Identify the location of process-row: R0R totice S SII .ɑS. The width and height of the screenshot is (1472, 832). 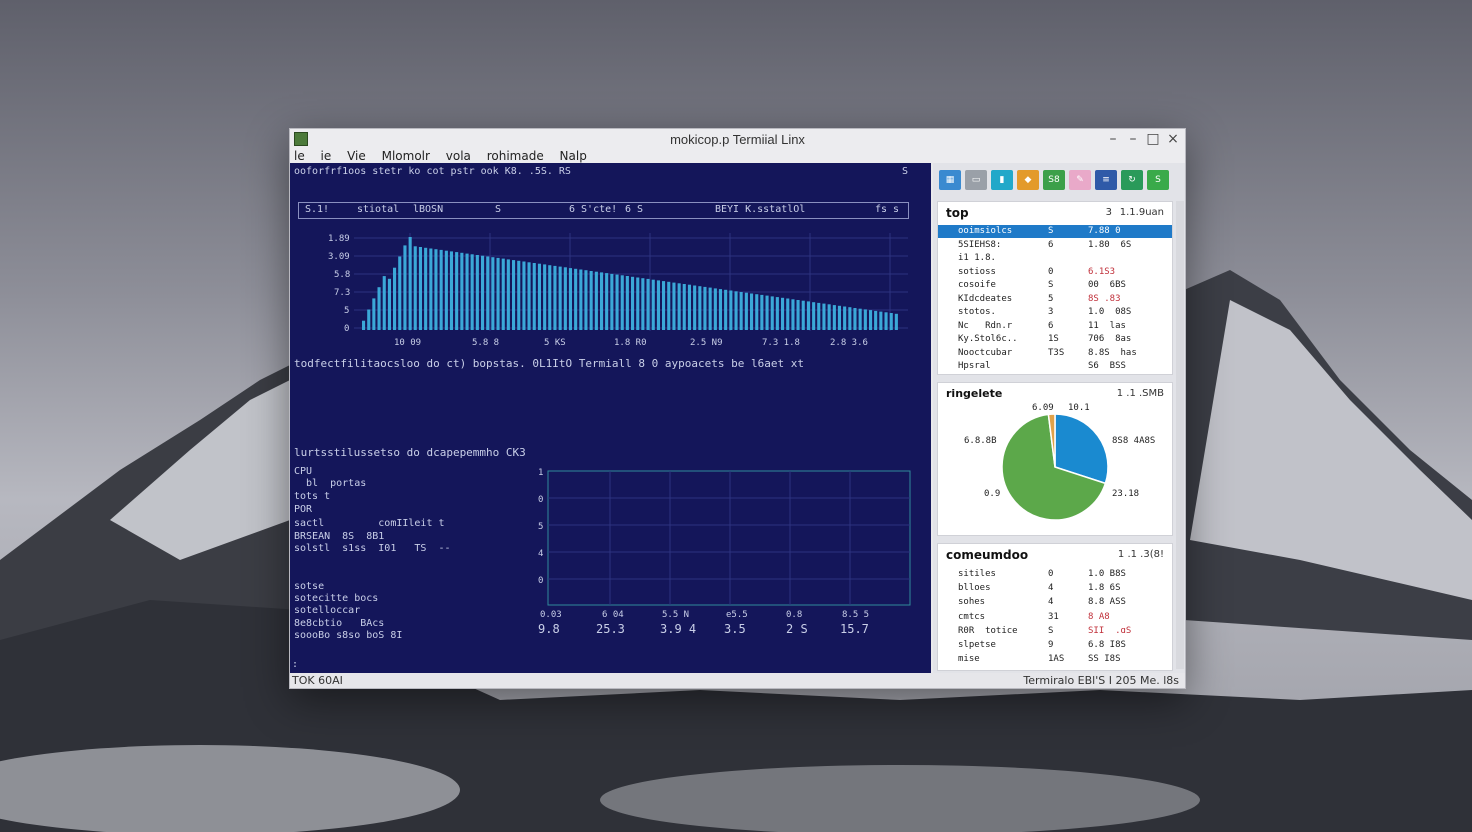
(1055, 631).